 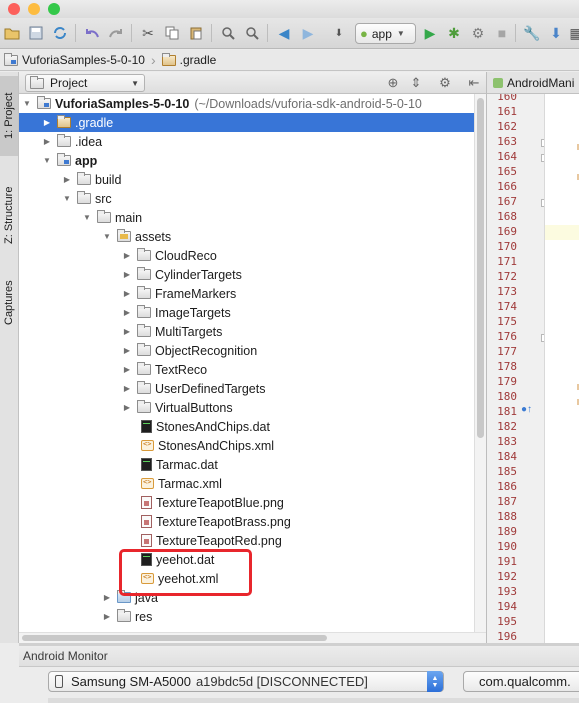 I want to click on tree-row-assets: ▼ assets, so click(x=246, y=236).